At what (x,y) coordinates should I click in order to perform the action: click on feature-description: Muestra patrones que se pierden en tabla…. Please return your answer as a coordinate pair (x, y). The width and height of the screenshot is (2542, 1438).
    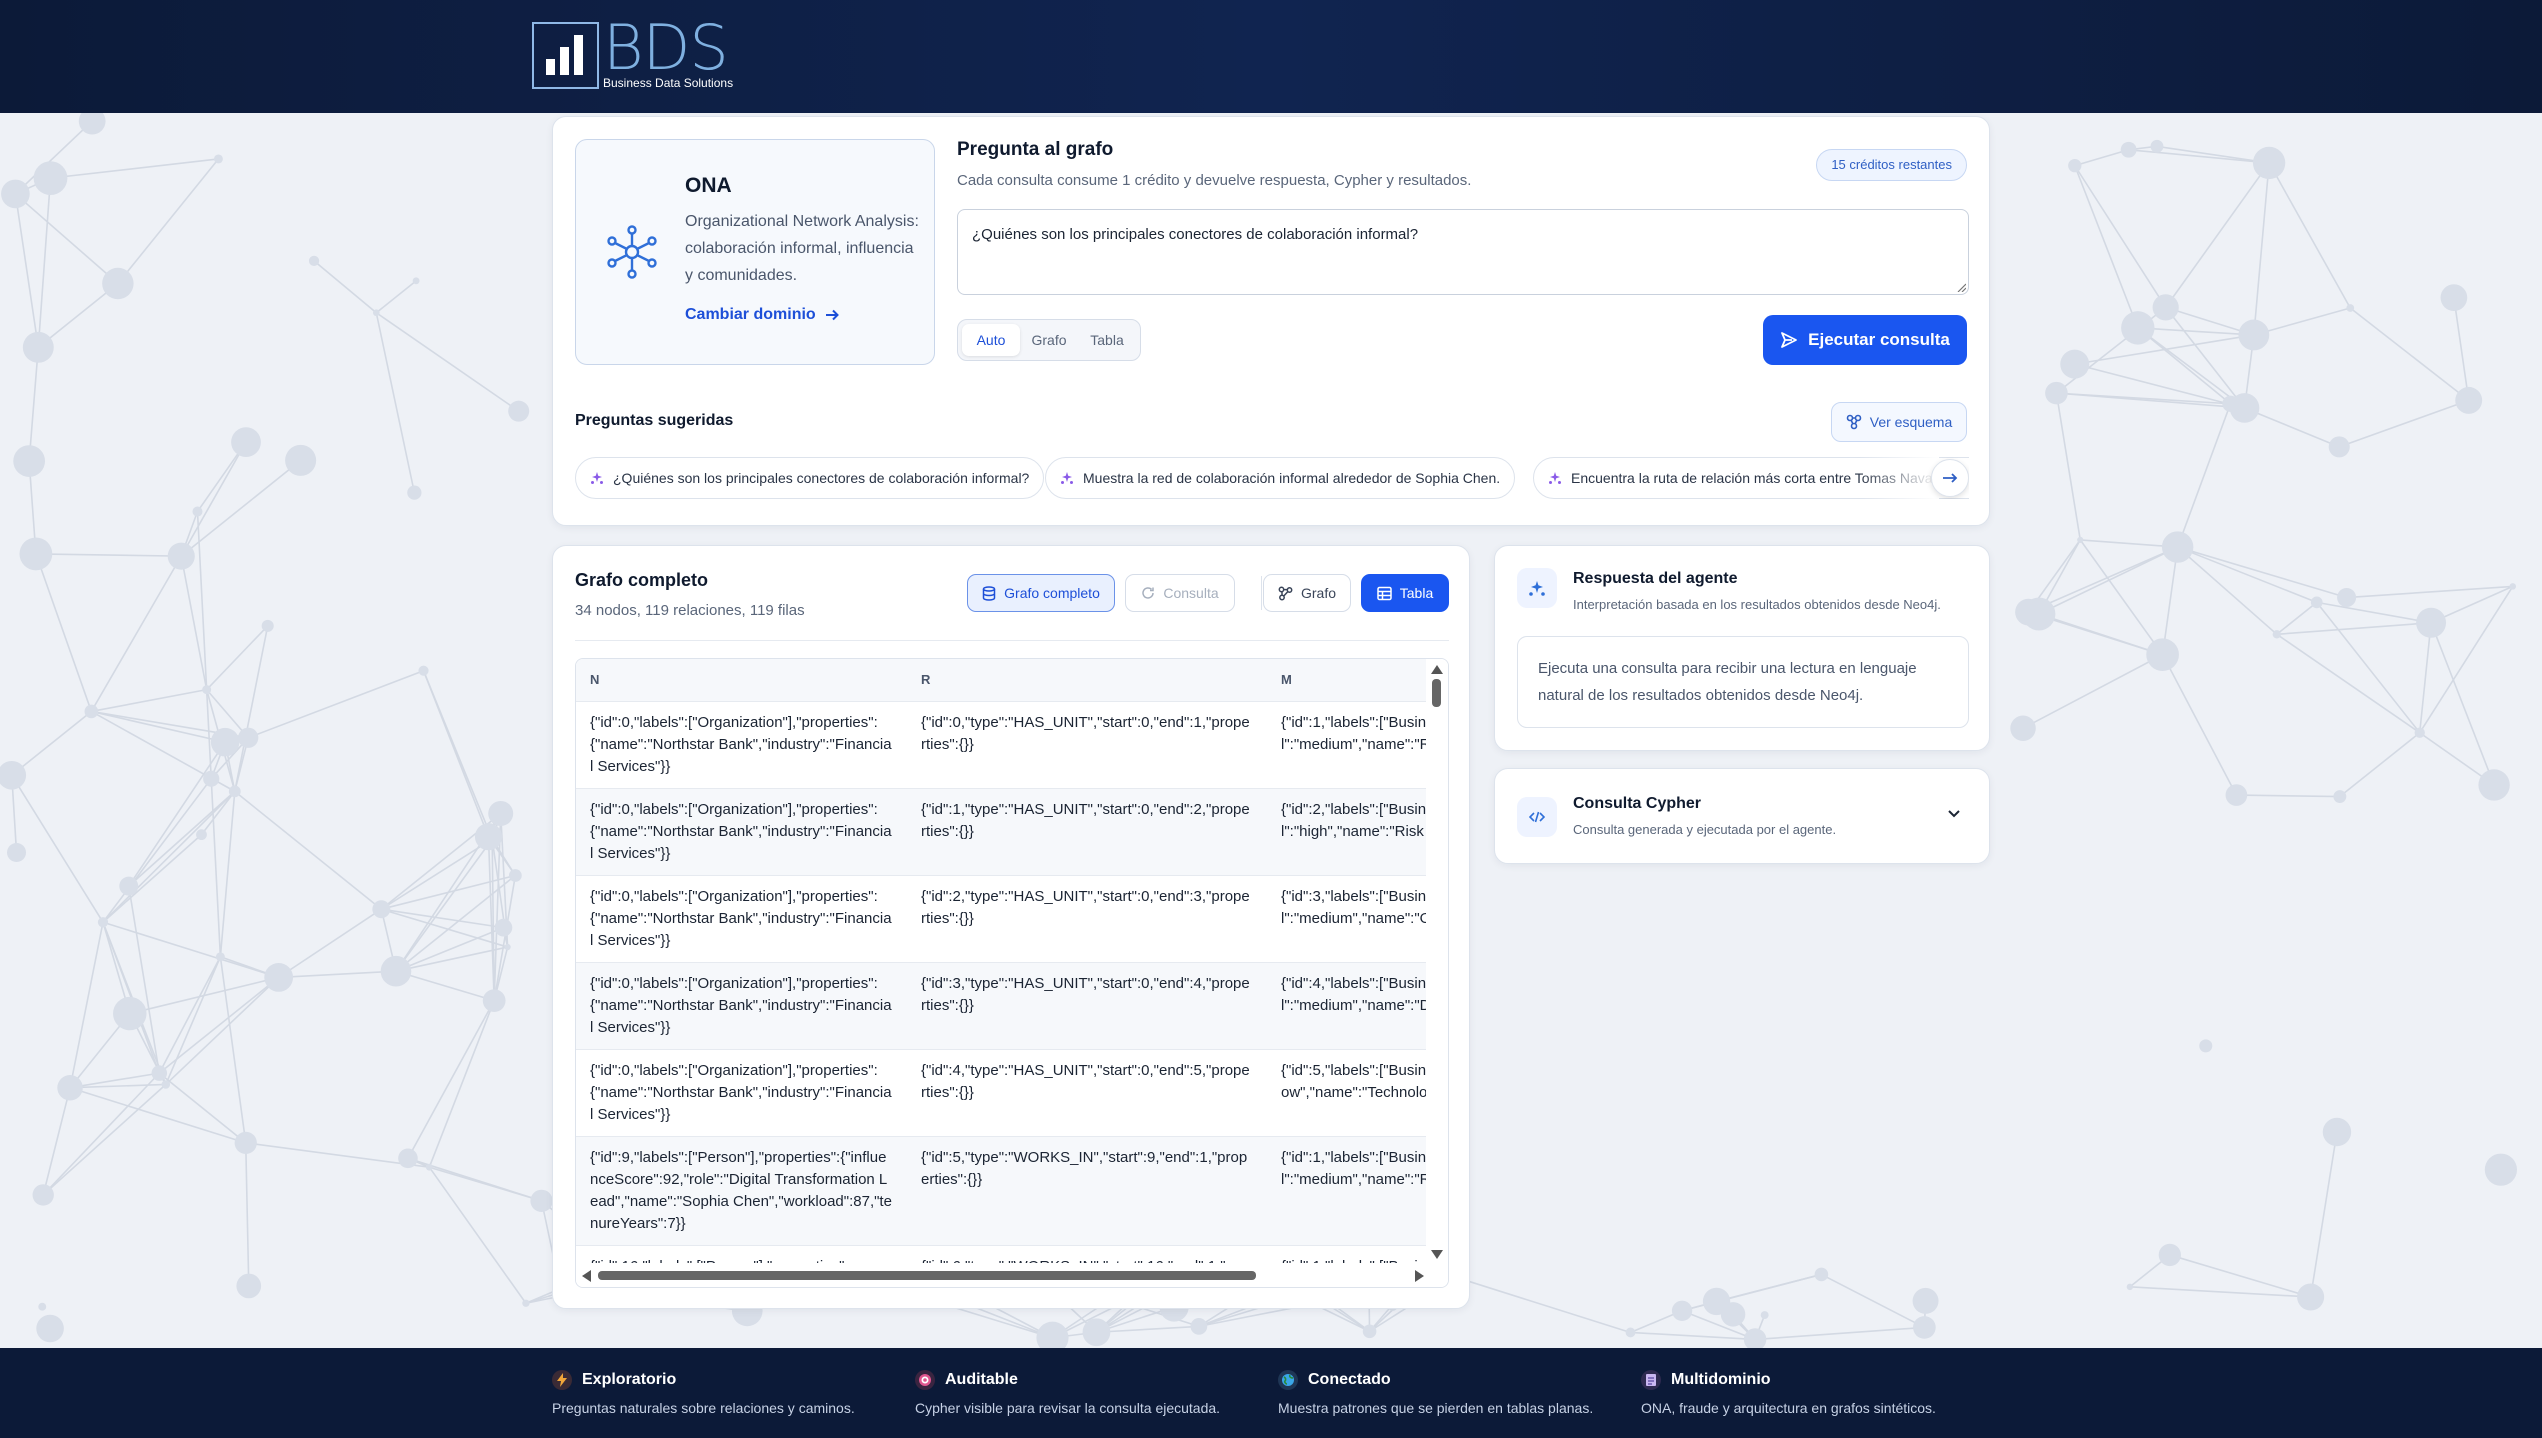
    Looking at the image, I should click on (1436, 1408).